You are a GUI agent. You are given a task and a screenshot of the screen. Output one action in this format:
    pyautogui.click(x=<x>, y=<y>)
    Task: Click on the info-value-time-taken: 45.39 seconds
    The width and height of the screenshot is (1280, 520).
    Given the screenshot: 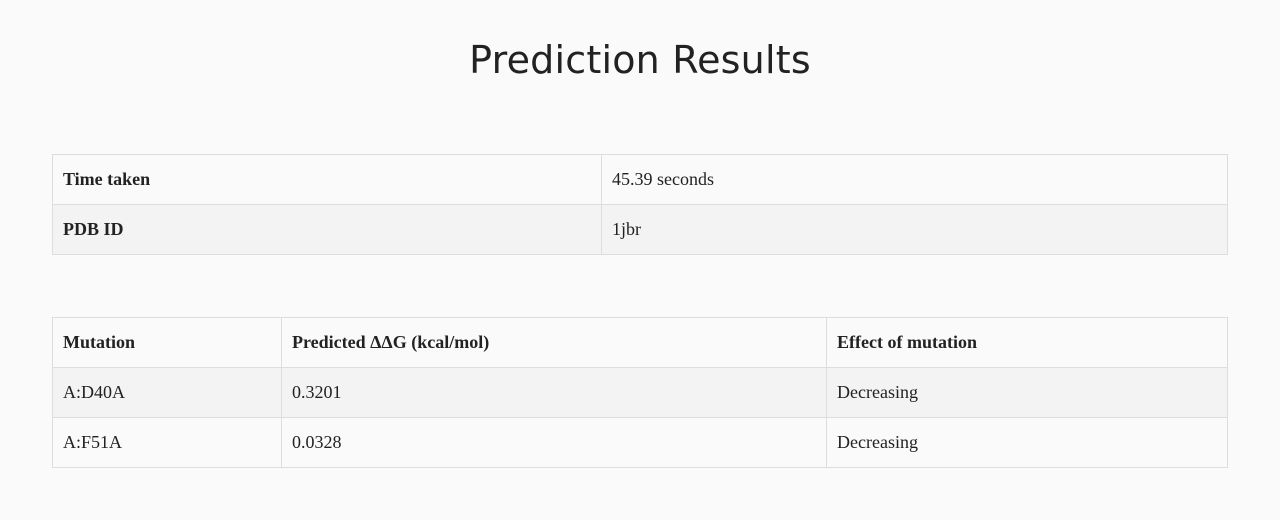 What is the action you would take?
    pyautogui.click(x=914, y=179)
    